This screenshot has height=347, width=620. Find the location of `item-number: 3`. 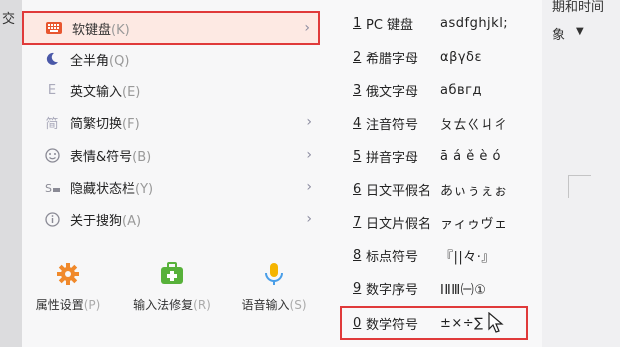

item-number: 3 is located at coordinates (357, 90).